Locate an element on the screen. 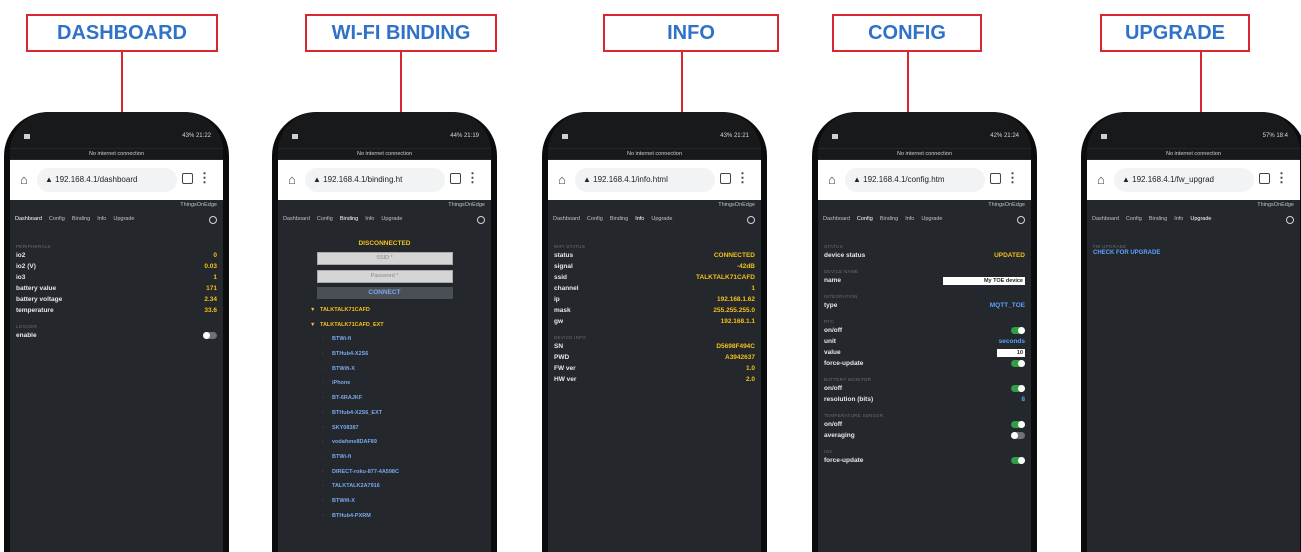 The width and height of the screenshot is (1301, 552). network-item: · vodafone8DAF89 is located at coordinates (384, 442).